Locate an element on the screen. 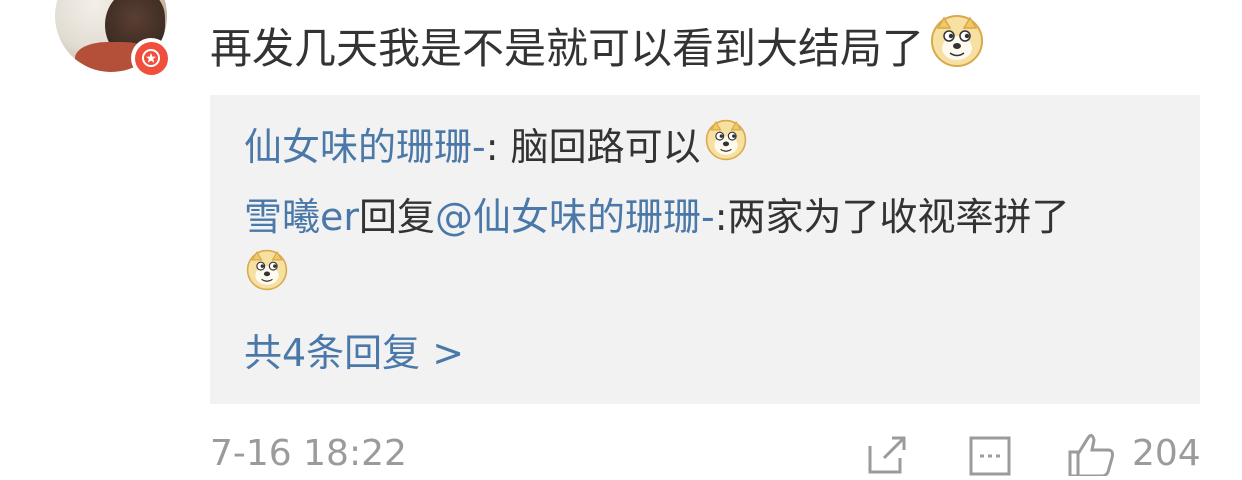 The image size is (1242, 480). timestamp: 7-16 18:22 is located at coordinates (308, 453).